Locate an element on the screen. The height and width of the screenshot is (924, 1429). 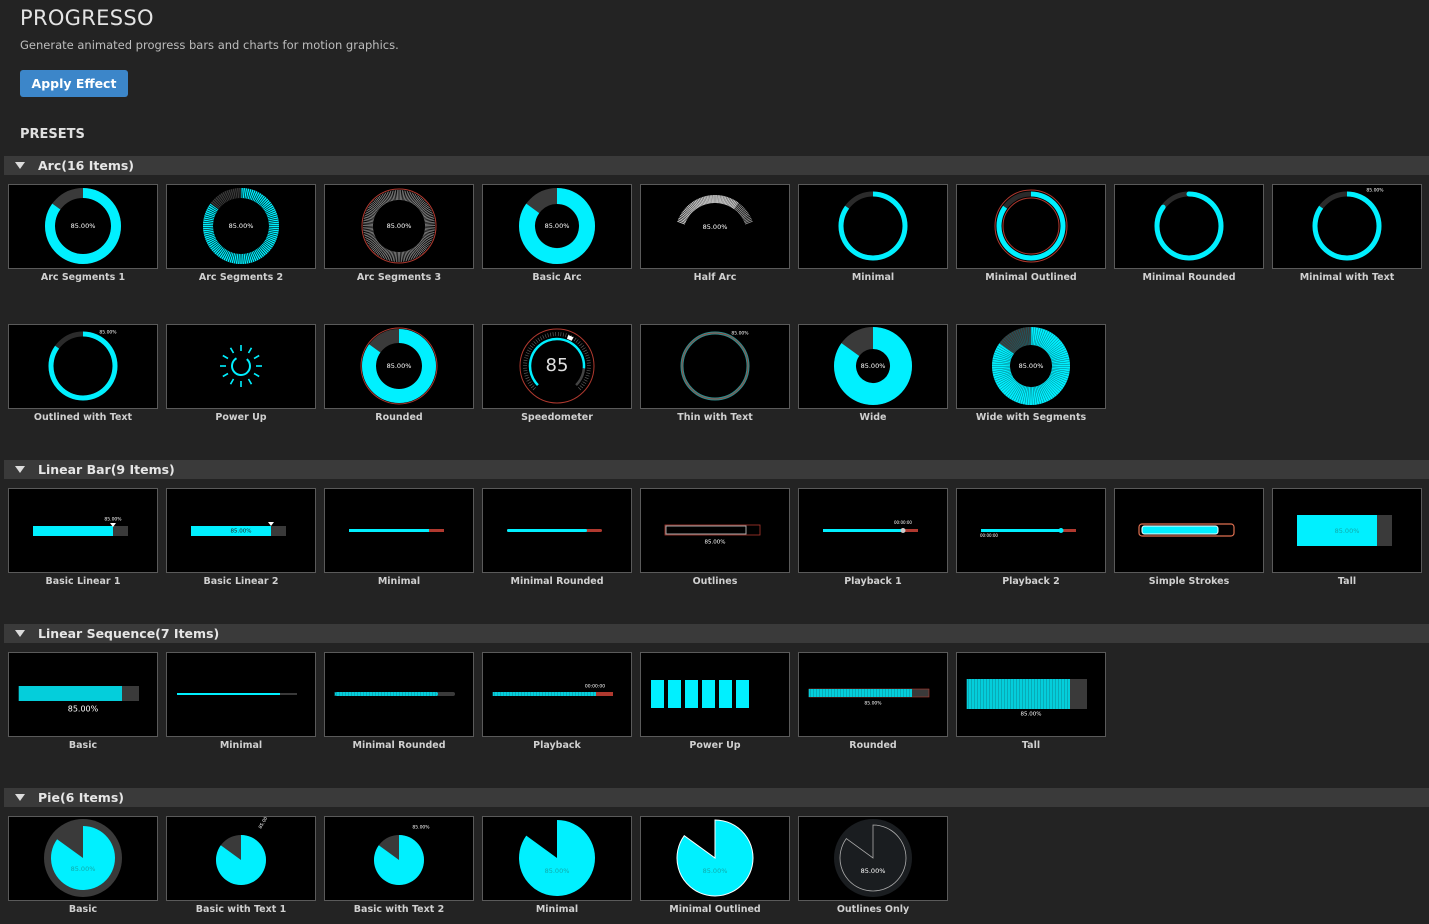
preset-tile: 85.00% Arc Segments 3 is located at coordinates (399, 233).